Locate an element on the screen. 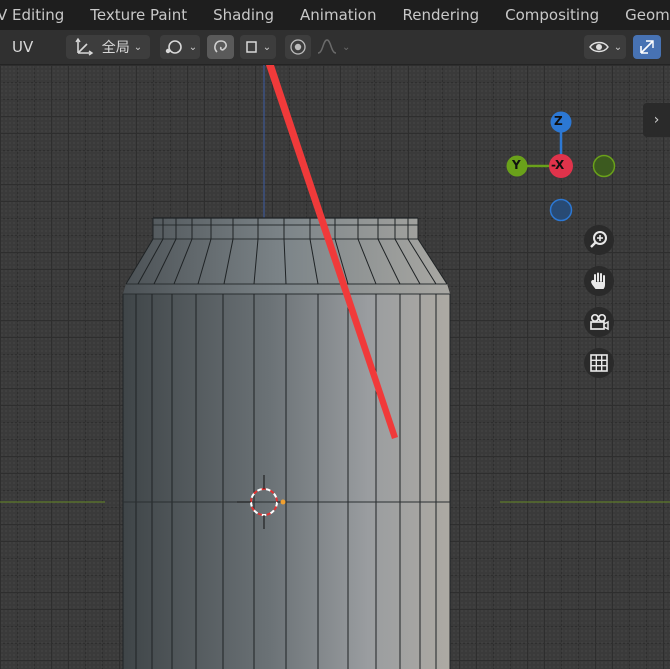 The height and width of the screenshot is (669, 670). falloff-icon is located at coordinates (327, 47).